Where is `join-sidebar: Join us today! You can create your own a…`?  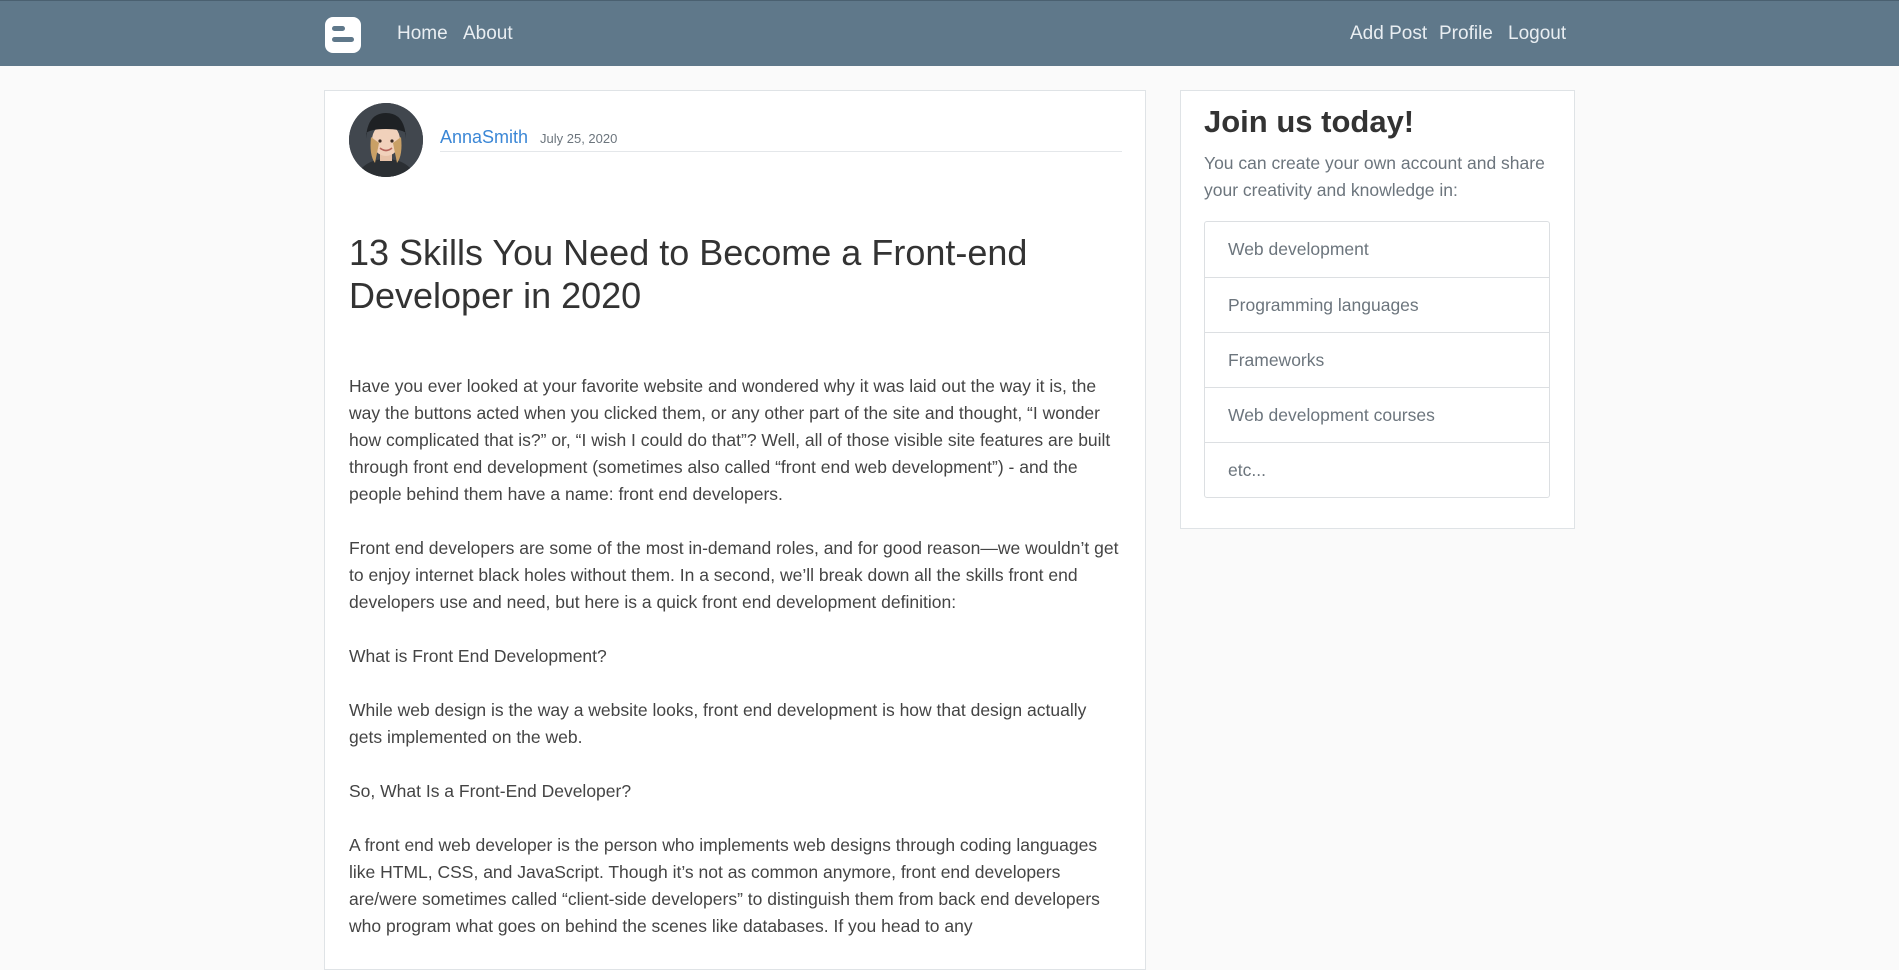
join-sidebar: Join us today! You can create your own a… is located at coordinates (1377, 309).